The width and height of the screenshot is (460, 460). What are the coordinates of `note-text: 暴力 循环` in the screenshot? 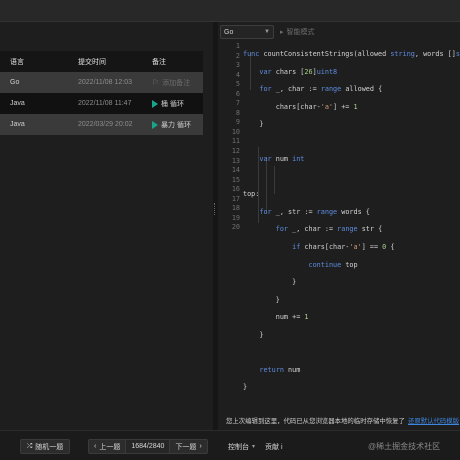 It's located at (176, 125).